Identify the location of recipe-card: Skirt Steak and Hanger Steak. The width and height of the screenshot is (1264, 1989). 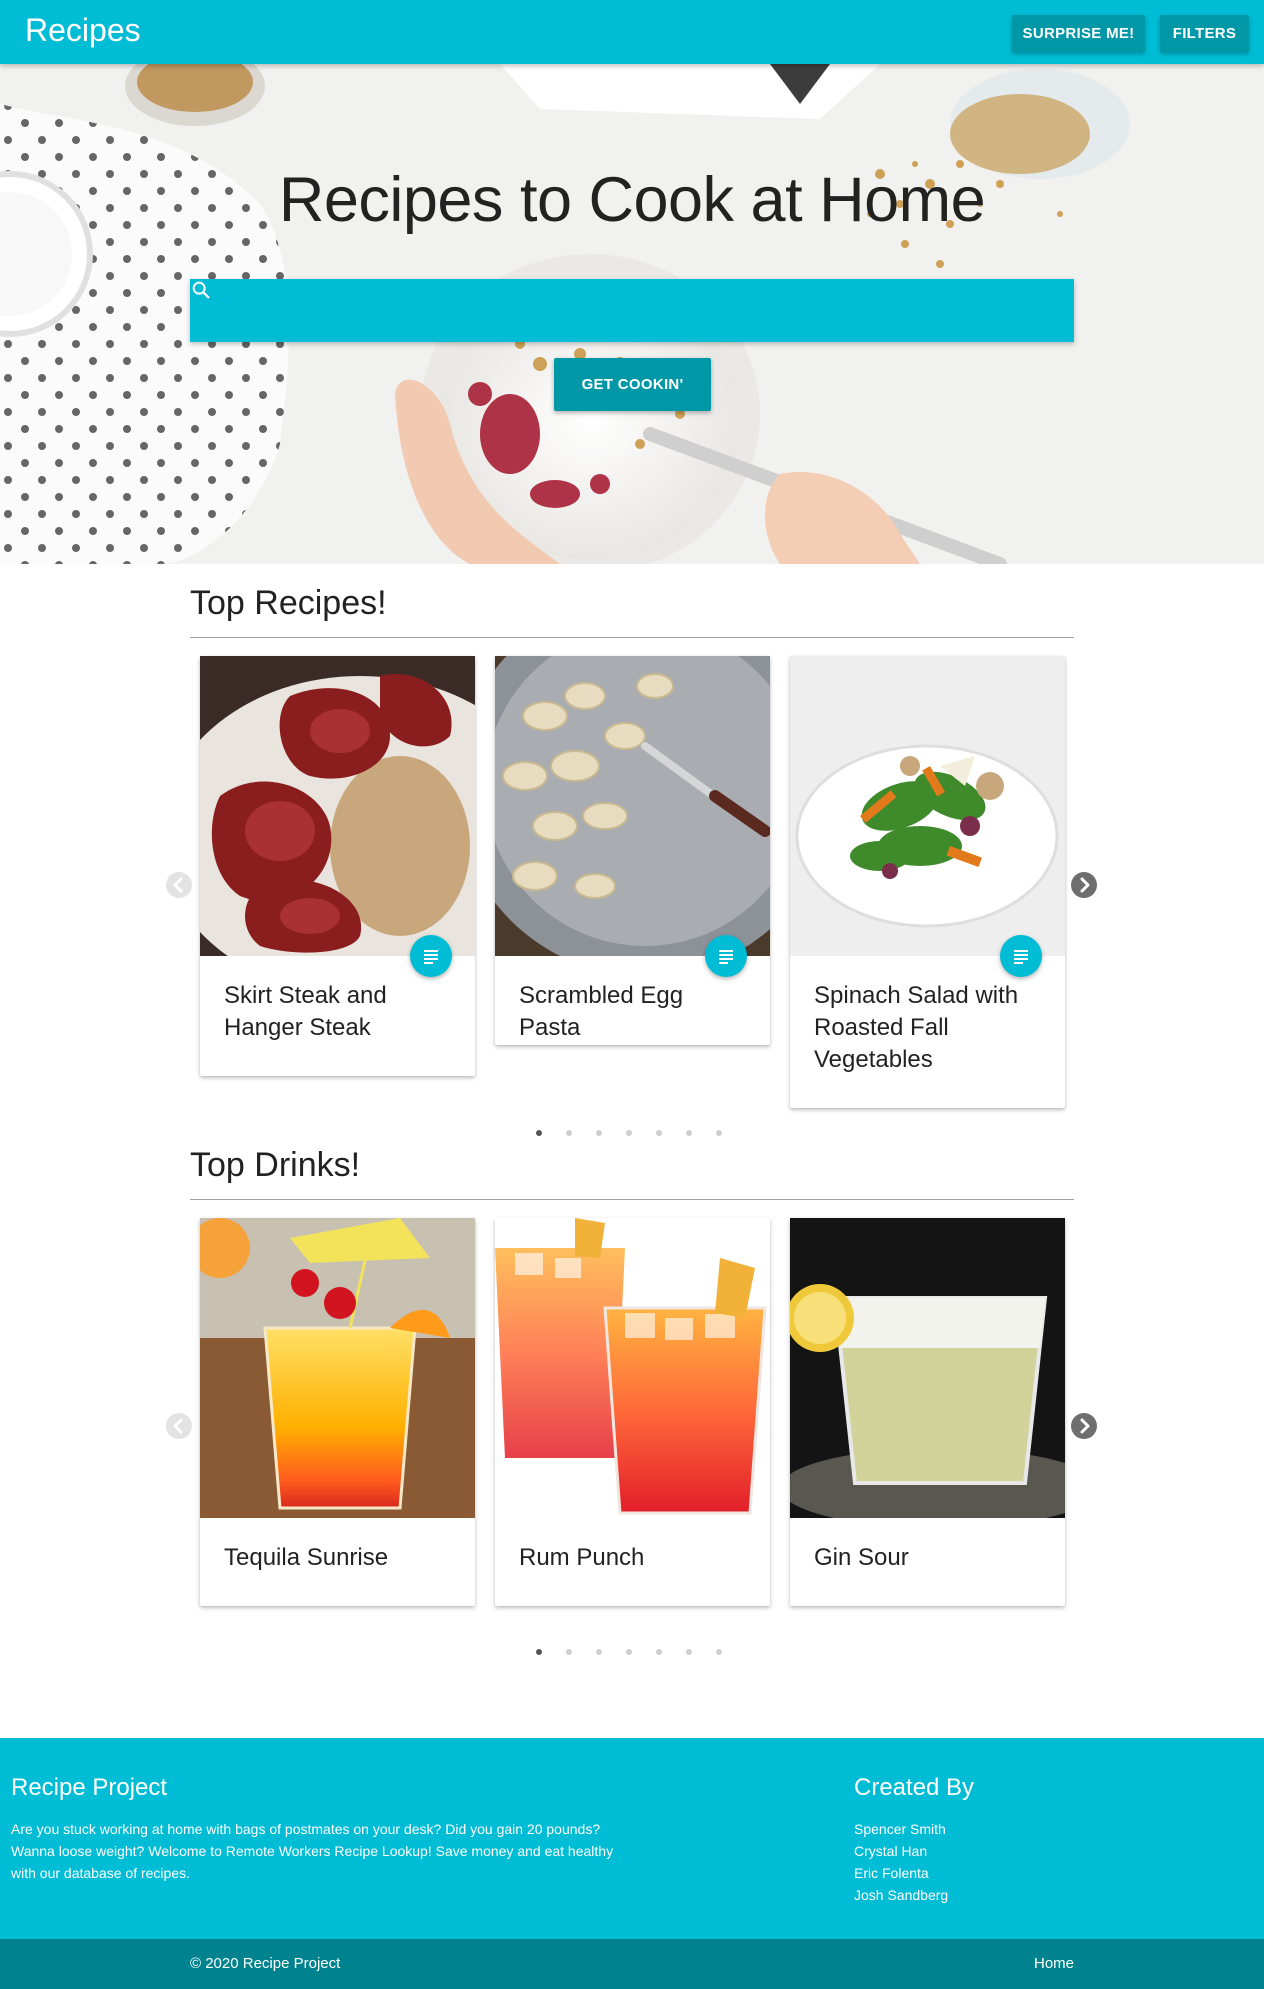
(337, 866).